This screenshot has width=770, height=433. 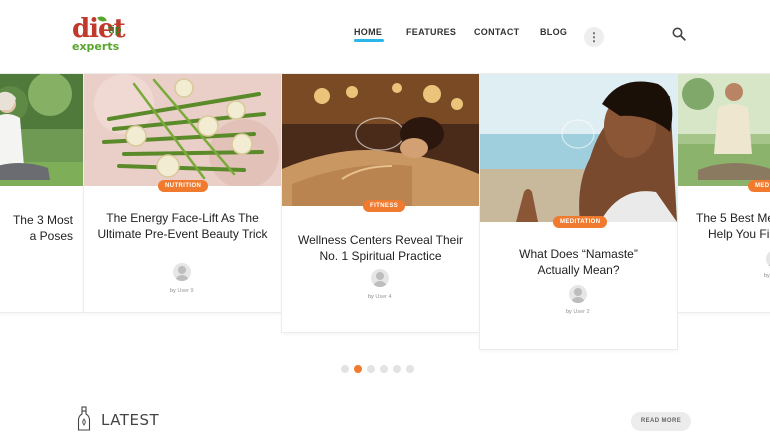 What do you see at coordinates (185, 291) in the screenshot?
I see `author-link: User 9` at bounding box center [185, 291].